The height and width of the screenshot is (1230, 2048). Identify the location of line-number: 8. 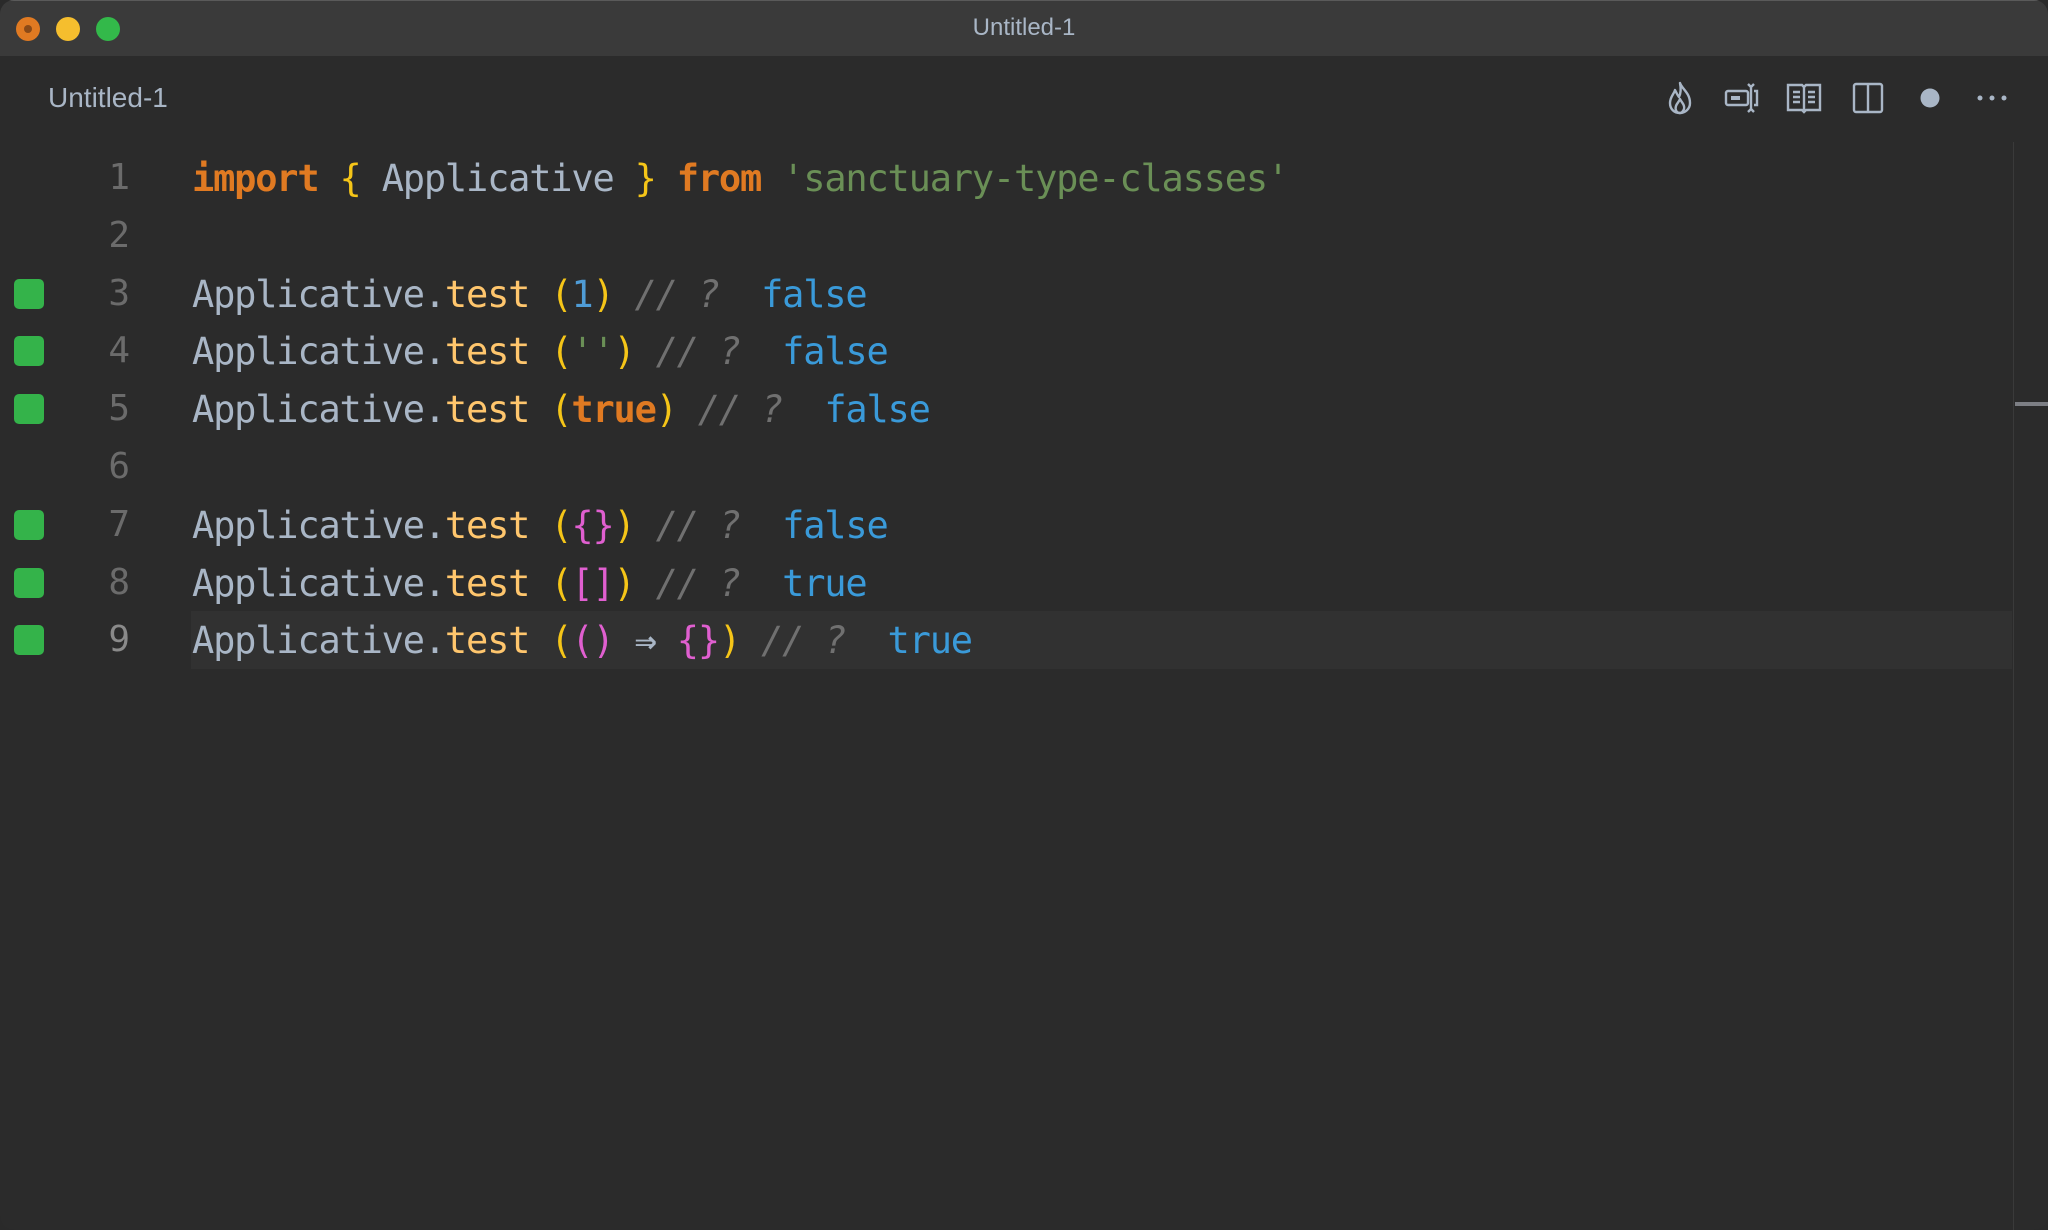
(119, 582).